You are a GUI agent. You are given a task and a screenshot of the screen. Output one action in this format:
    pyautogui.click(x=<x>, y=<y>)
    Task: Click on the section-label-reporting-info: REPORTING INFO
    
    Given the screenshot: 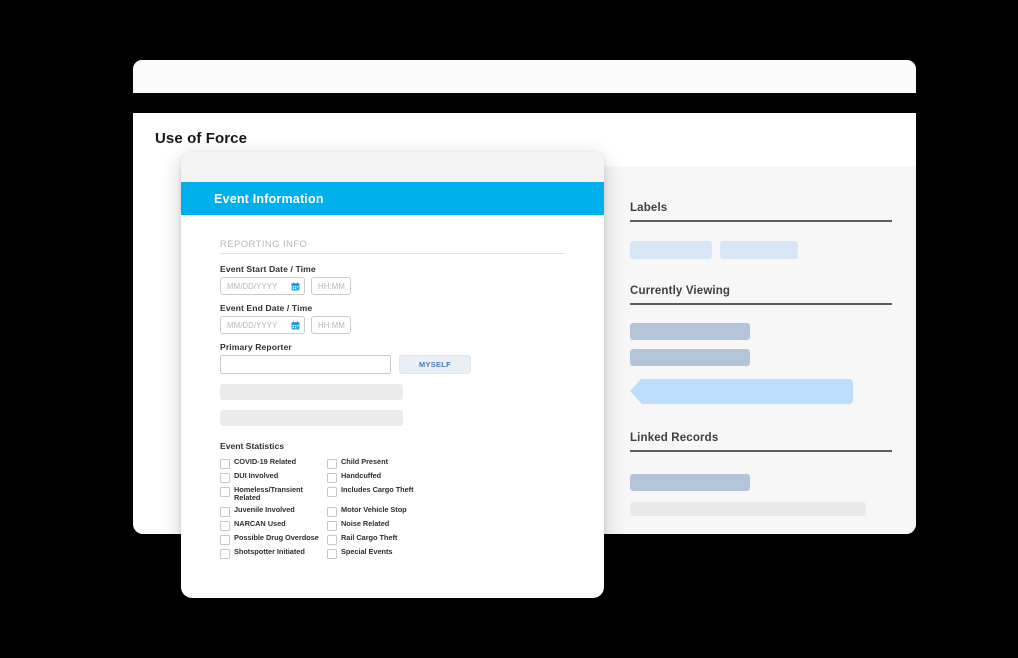 What is the action you would take?
    pyautogui.click(x=264, y=244)
    